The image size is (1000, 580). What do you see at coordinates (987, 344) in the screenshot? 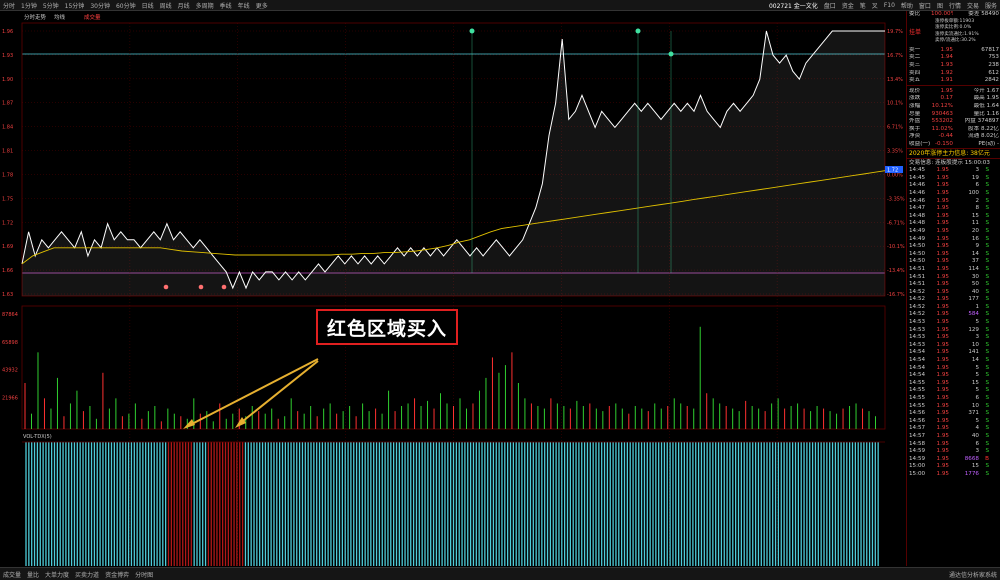
I see `tick-row-23-cell-3: S` at bounding box center [987, 344].